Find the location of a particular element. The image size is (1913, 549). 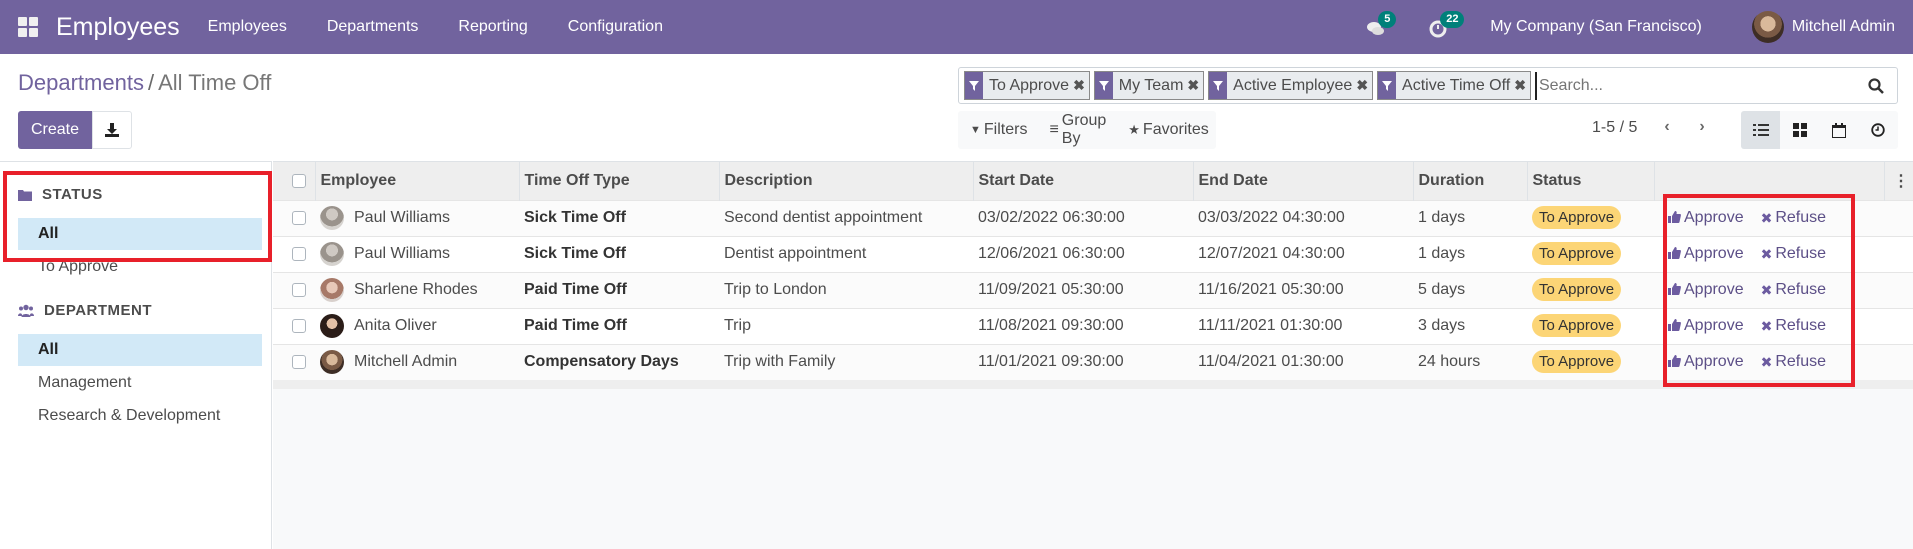

user-menu: Mitchell Admin is located at coordinates (1843, 27).